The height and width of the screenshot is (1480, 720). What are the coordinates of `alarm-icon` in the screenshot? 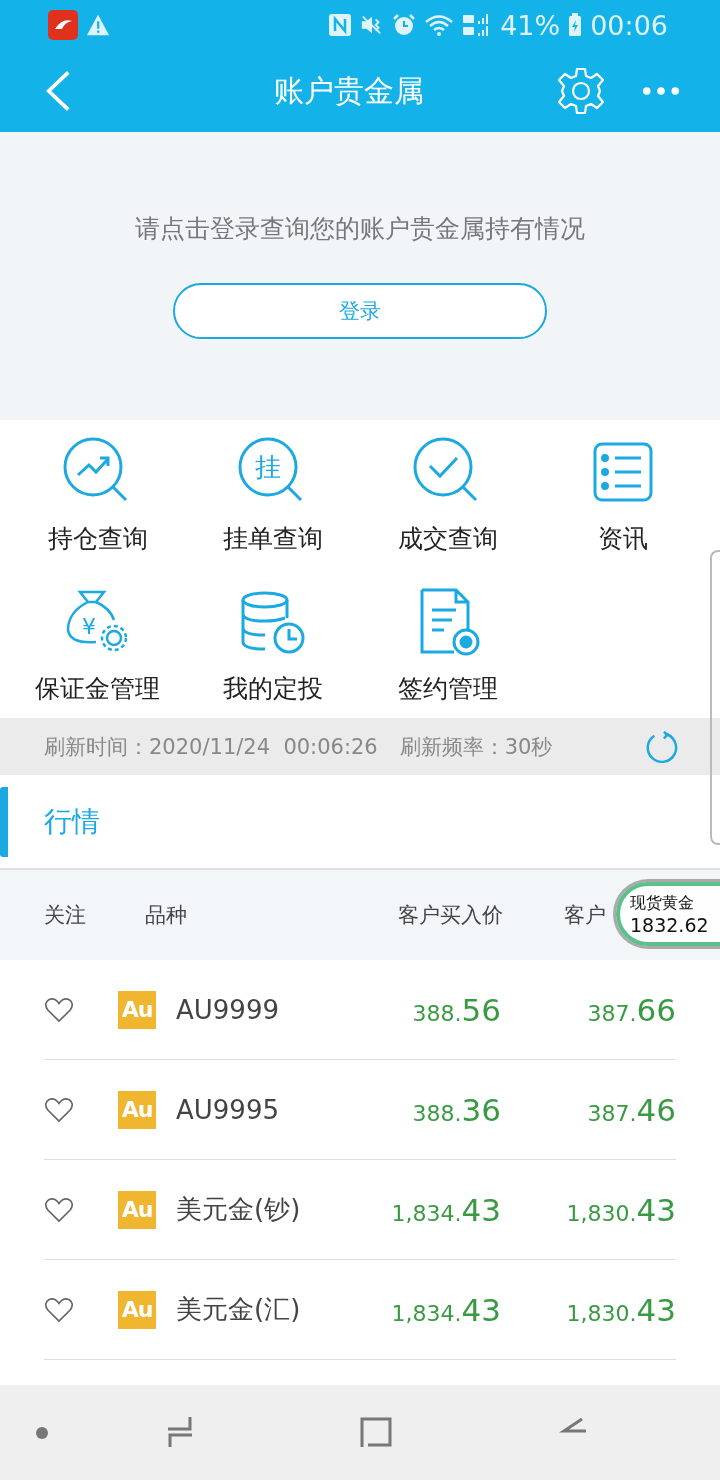 It's located at (404, 25).